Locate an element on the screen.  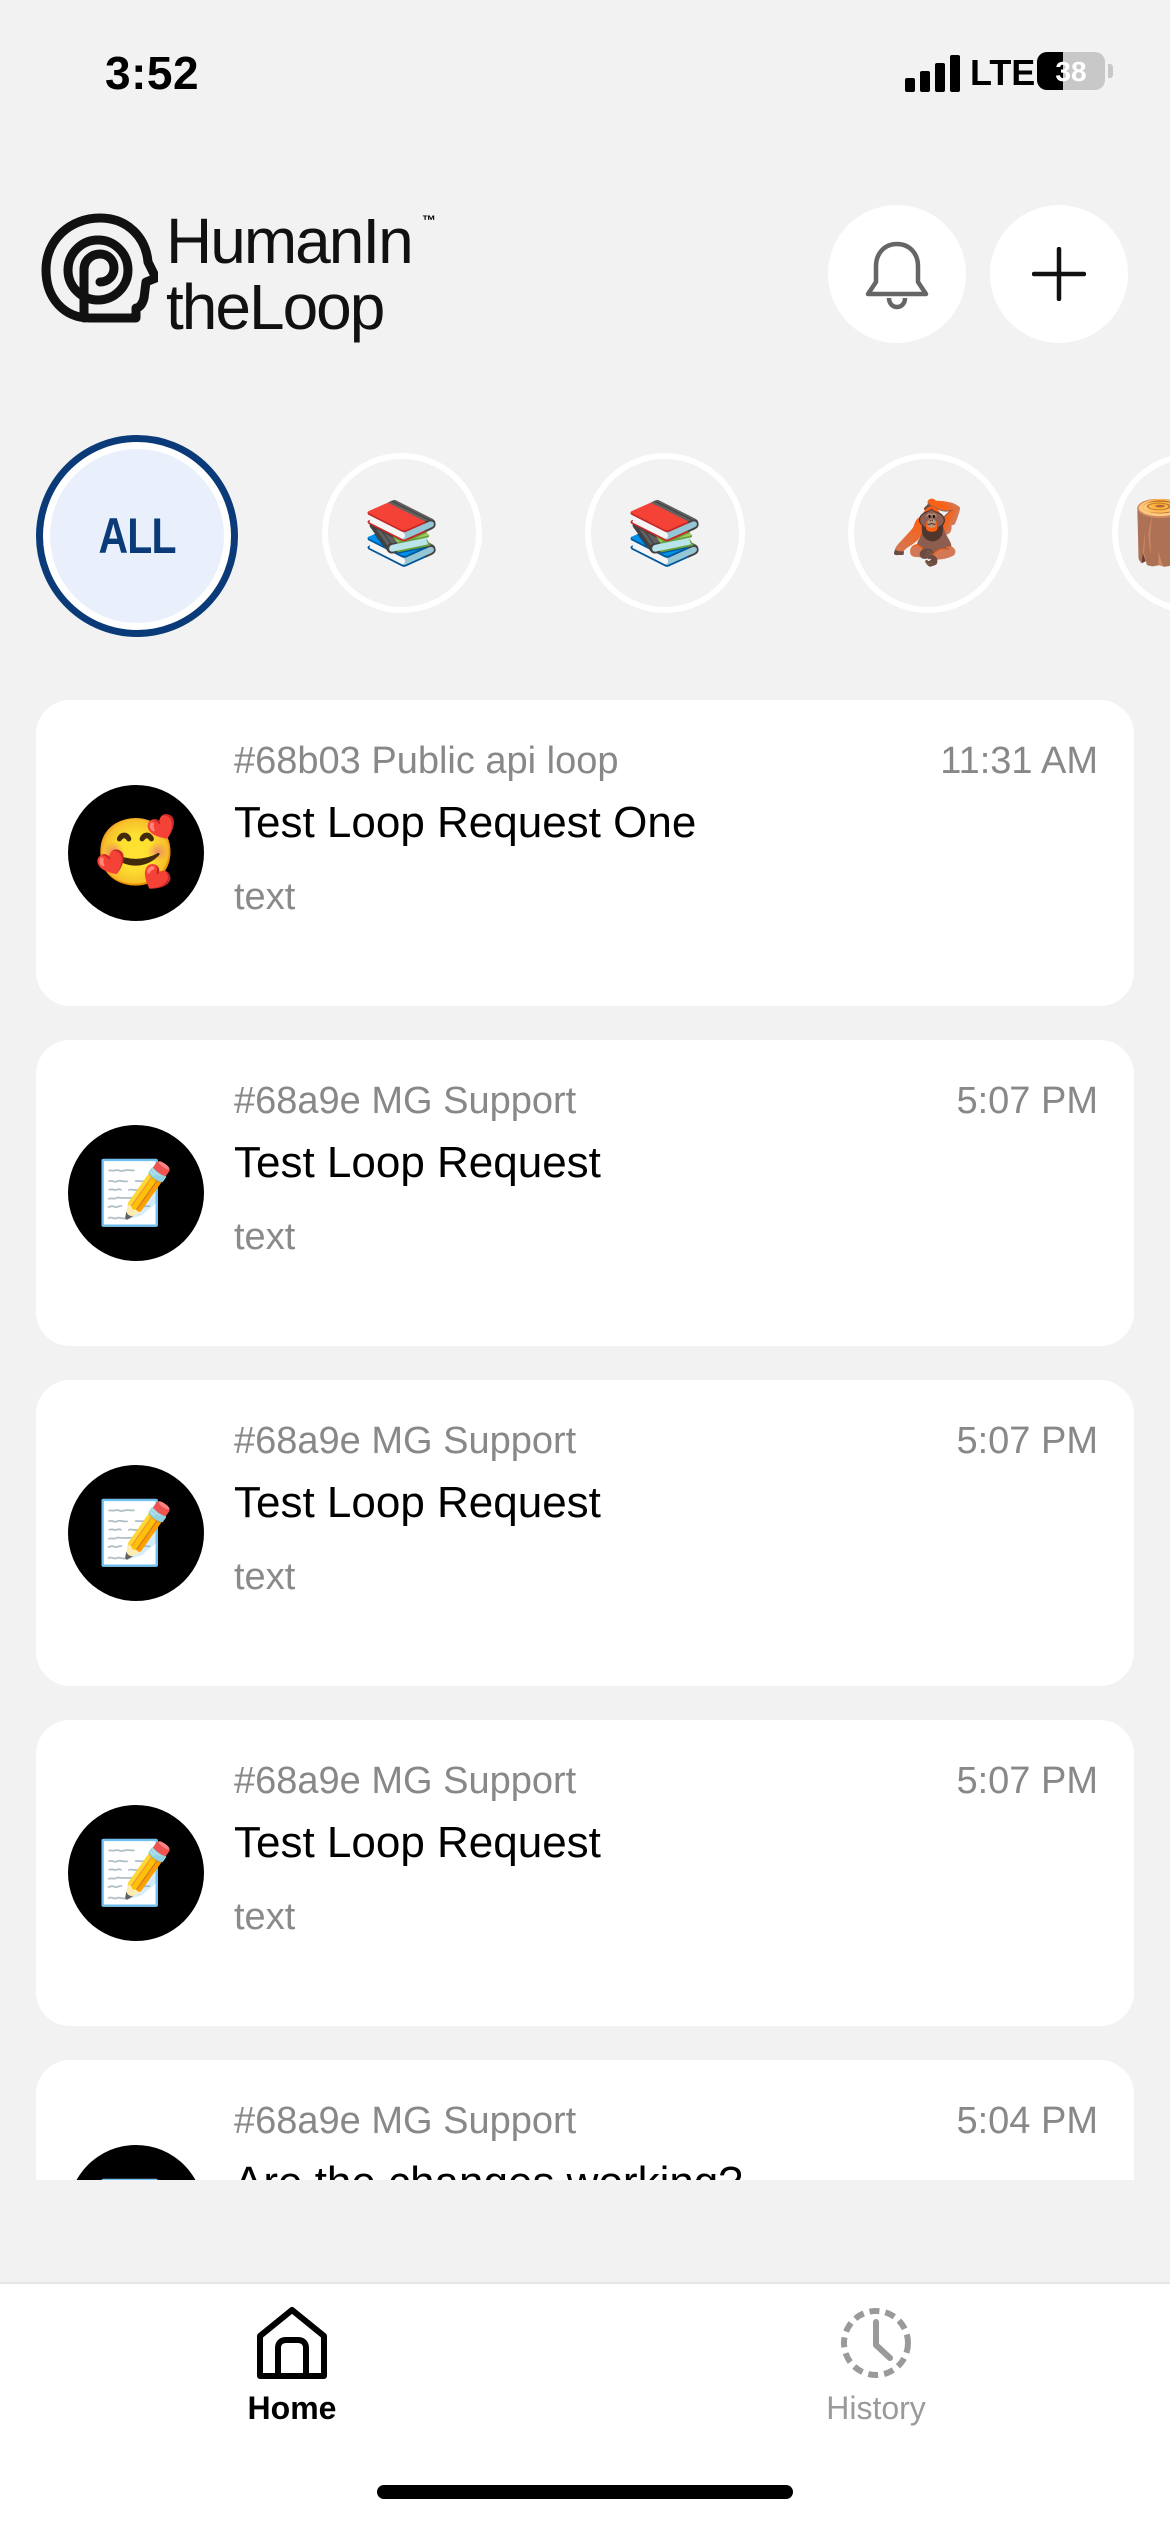
smiling-hearts-icon: 🥰 is located at coordinates (136, 852).